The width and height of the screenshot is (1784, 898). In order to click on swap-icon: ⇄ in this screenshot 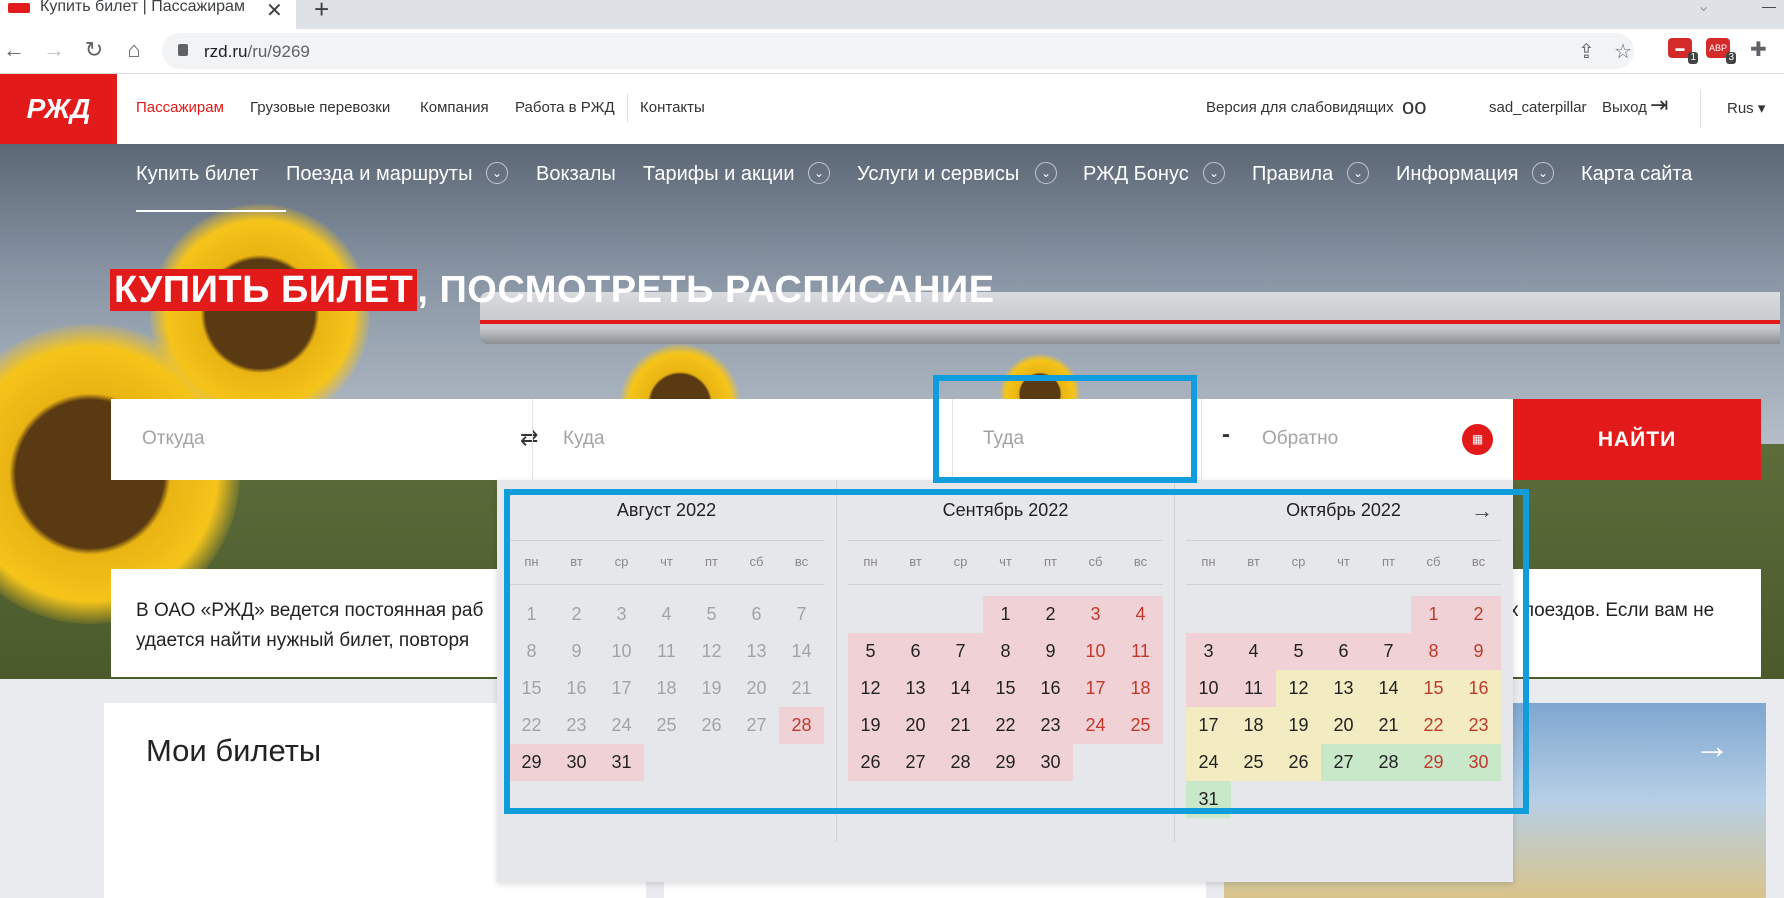, I will do `click(529, 438)`.